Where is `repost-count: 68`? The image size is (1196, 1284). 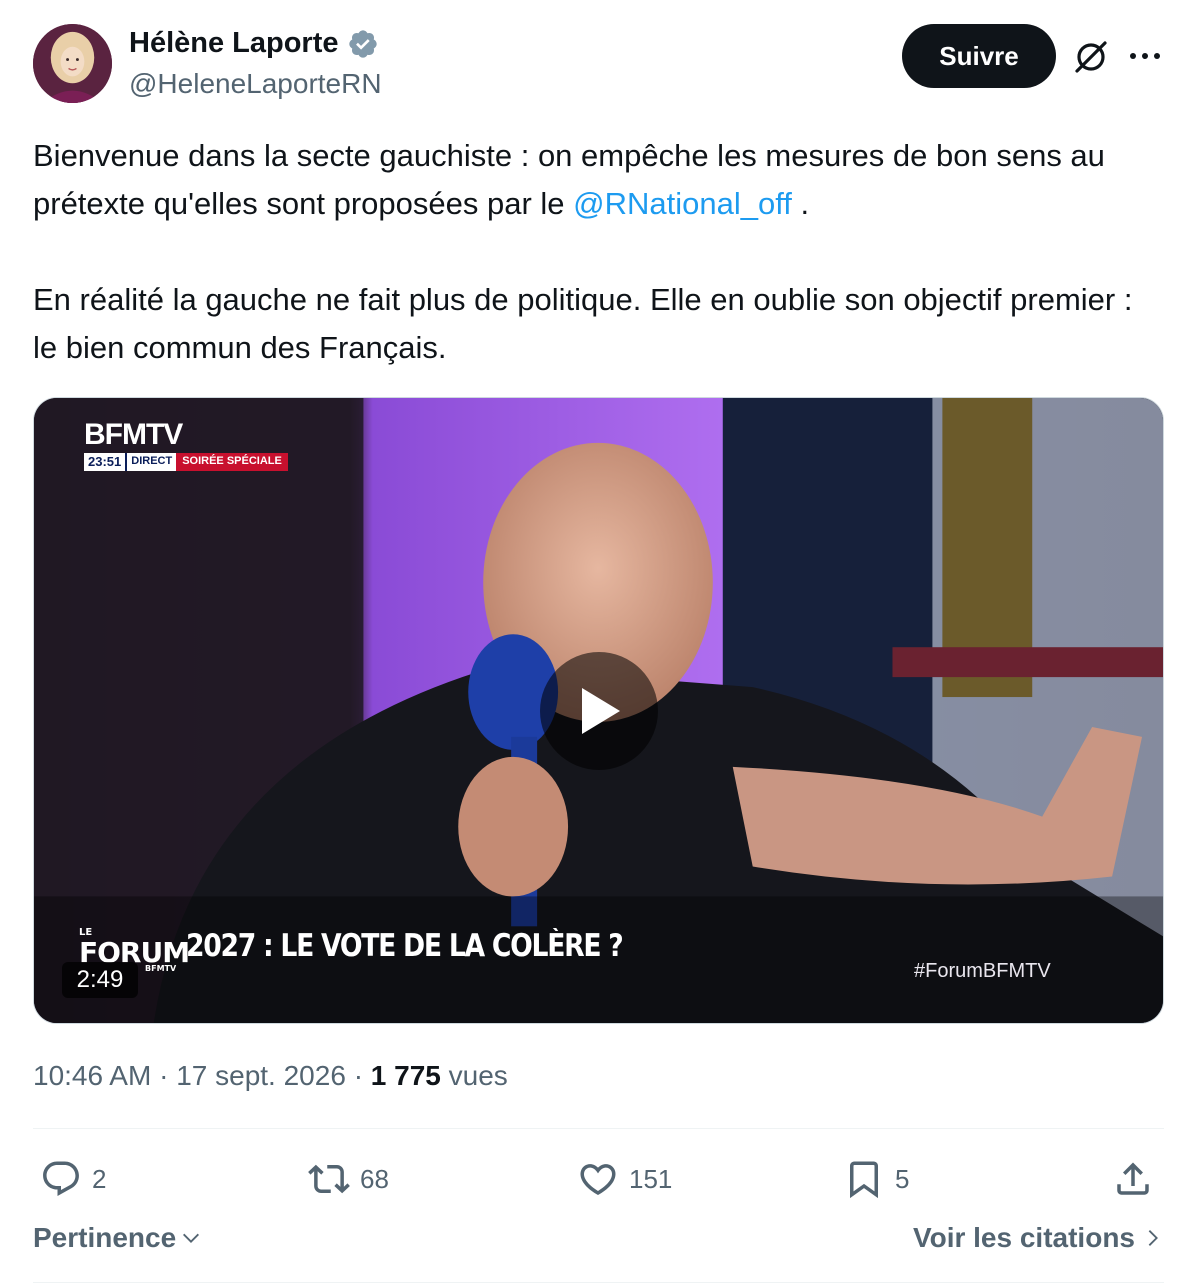 repost-count: 68 is located at coordinates (374, 1178).